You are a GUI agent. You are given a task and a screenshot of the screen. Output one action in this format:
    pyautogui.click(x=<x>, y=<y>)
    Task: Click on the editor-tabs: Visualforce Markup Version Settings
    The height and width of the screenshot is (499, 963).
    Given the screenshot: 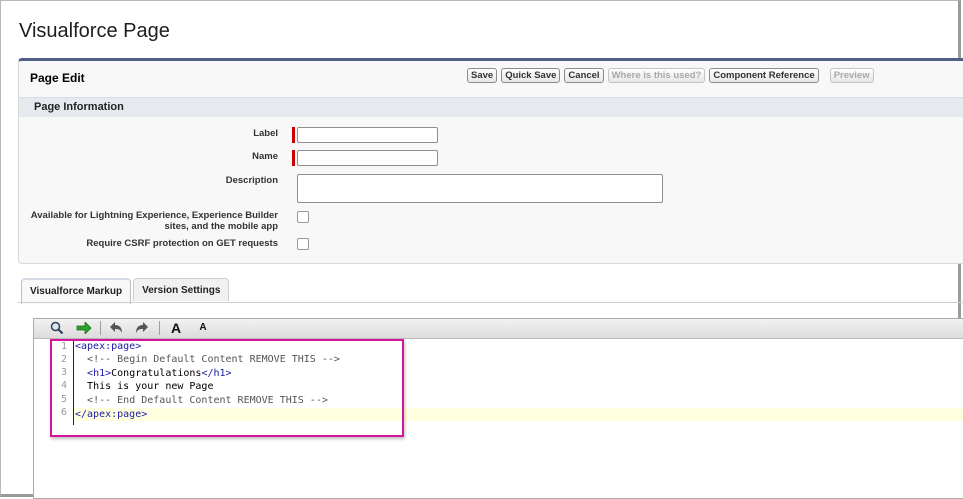 What is the action you would take?
    pyautogui.click(x=125, y=291)
    